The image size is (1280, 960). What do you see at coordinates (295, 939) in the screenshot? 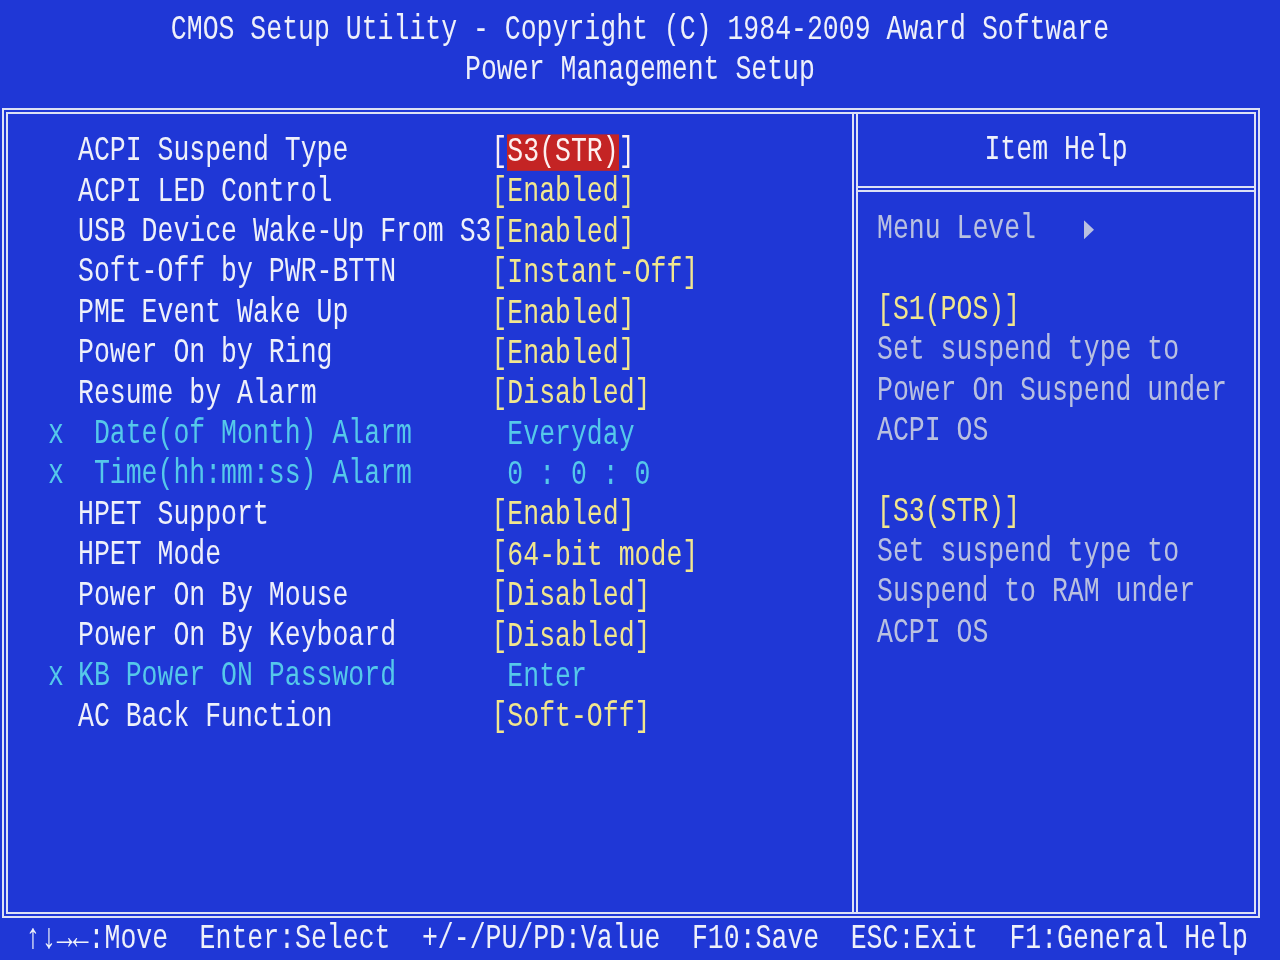
I see `key-hint: Enter:Select` at bounding box center [295, 939].